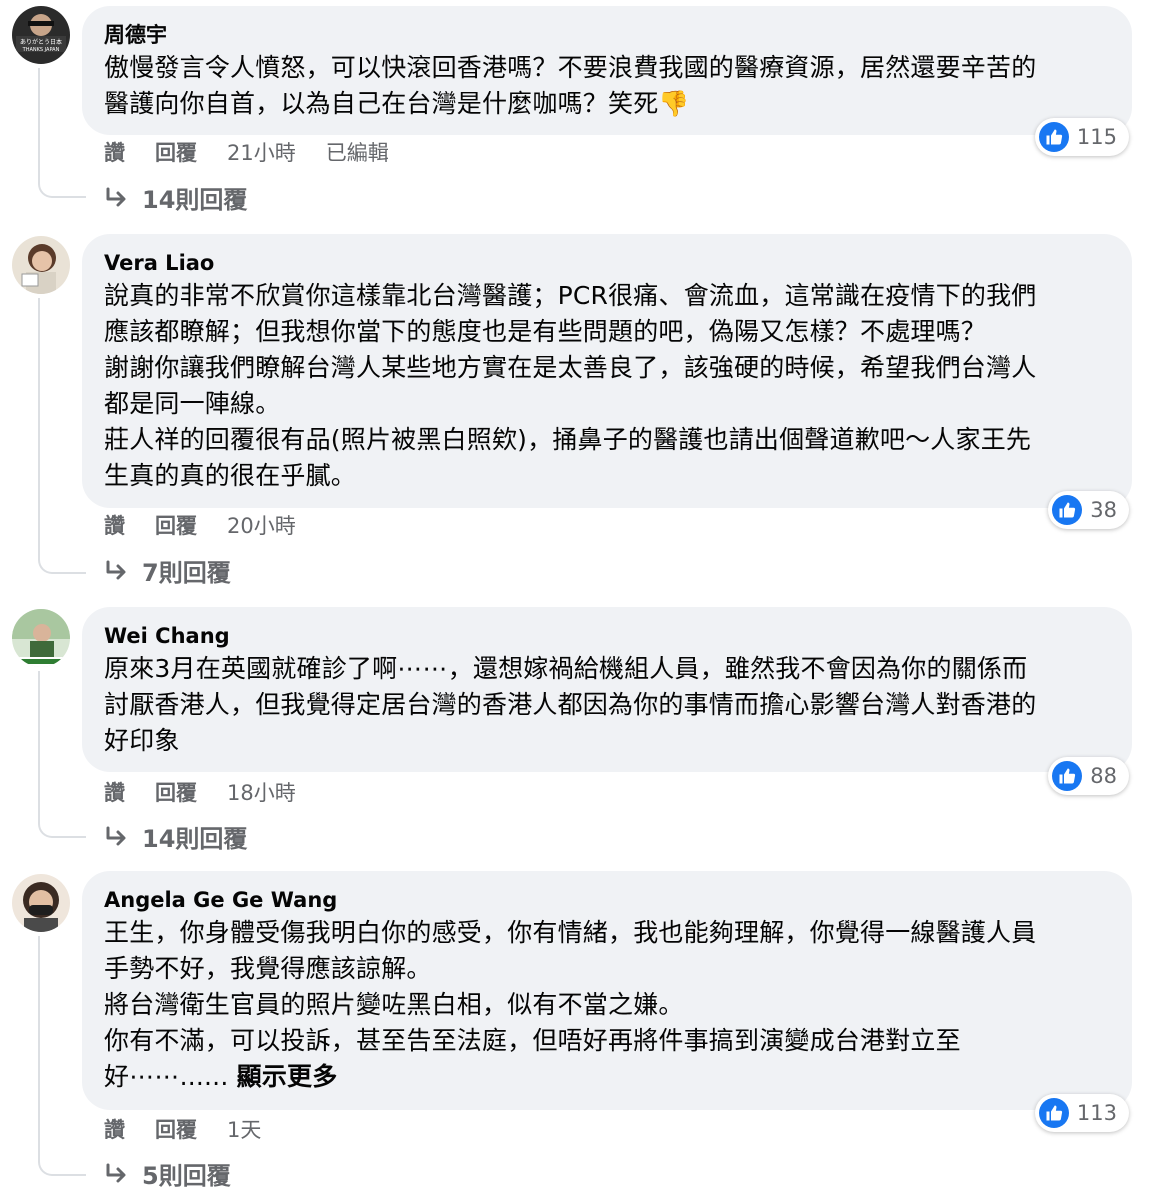  Describe the element at coordinates (1096, 137) in the screenshot. I see `reaction-count: 115` at that location.